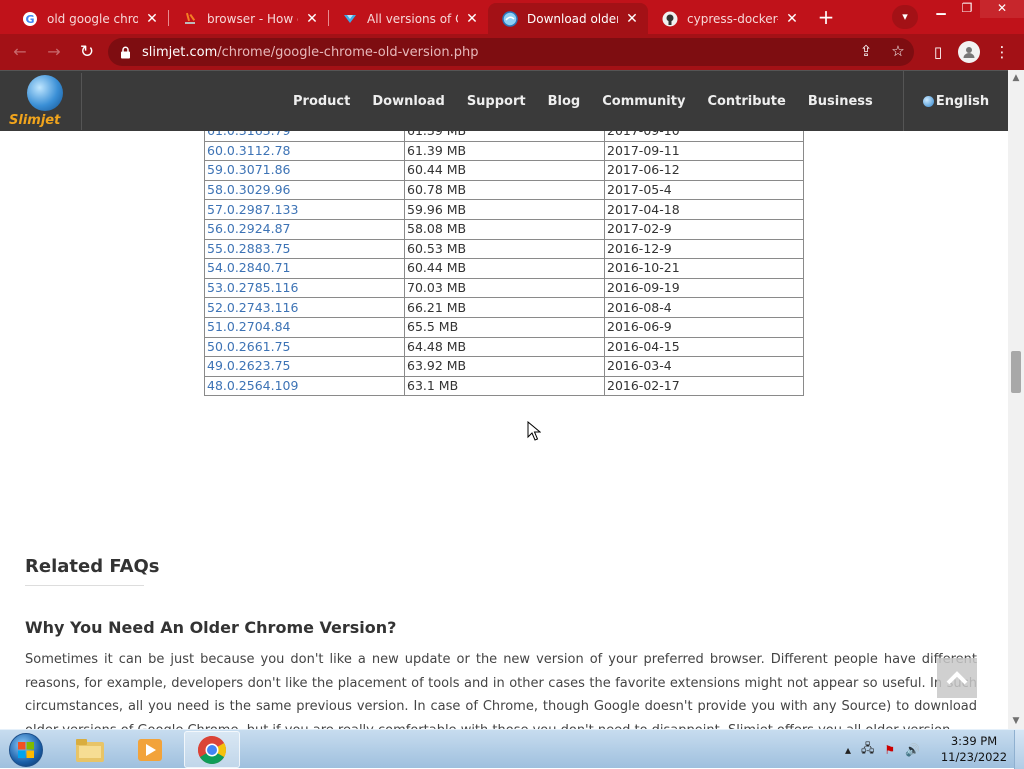 The width and height of the screenshot is (1024, 769). What do you see at coordinates (826, 18) in the screenshot?
I see `new-tab-button: +` at bounding box center [826, 18].